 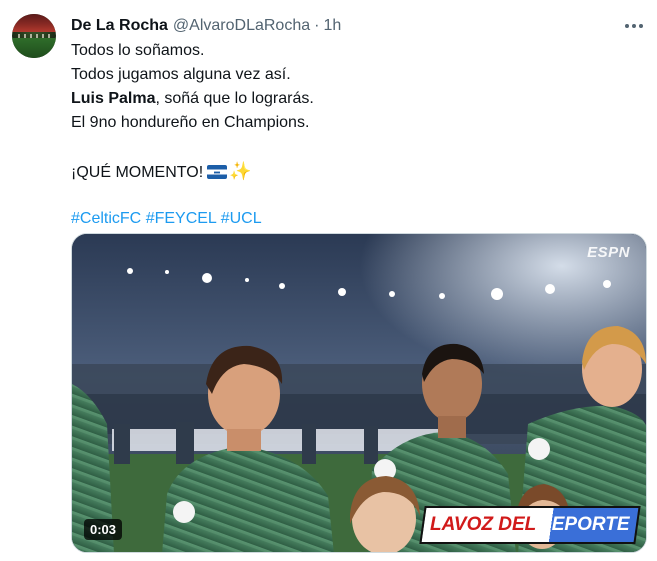 What do you see at coordinates (137, 172) in the screenshot?
I see `exclamation-text: ¡QUÉ MOMENTO!` at bounding box center [137, 172].